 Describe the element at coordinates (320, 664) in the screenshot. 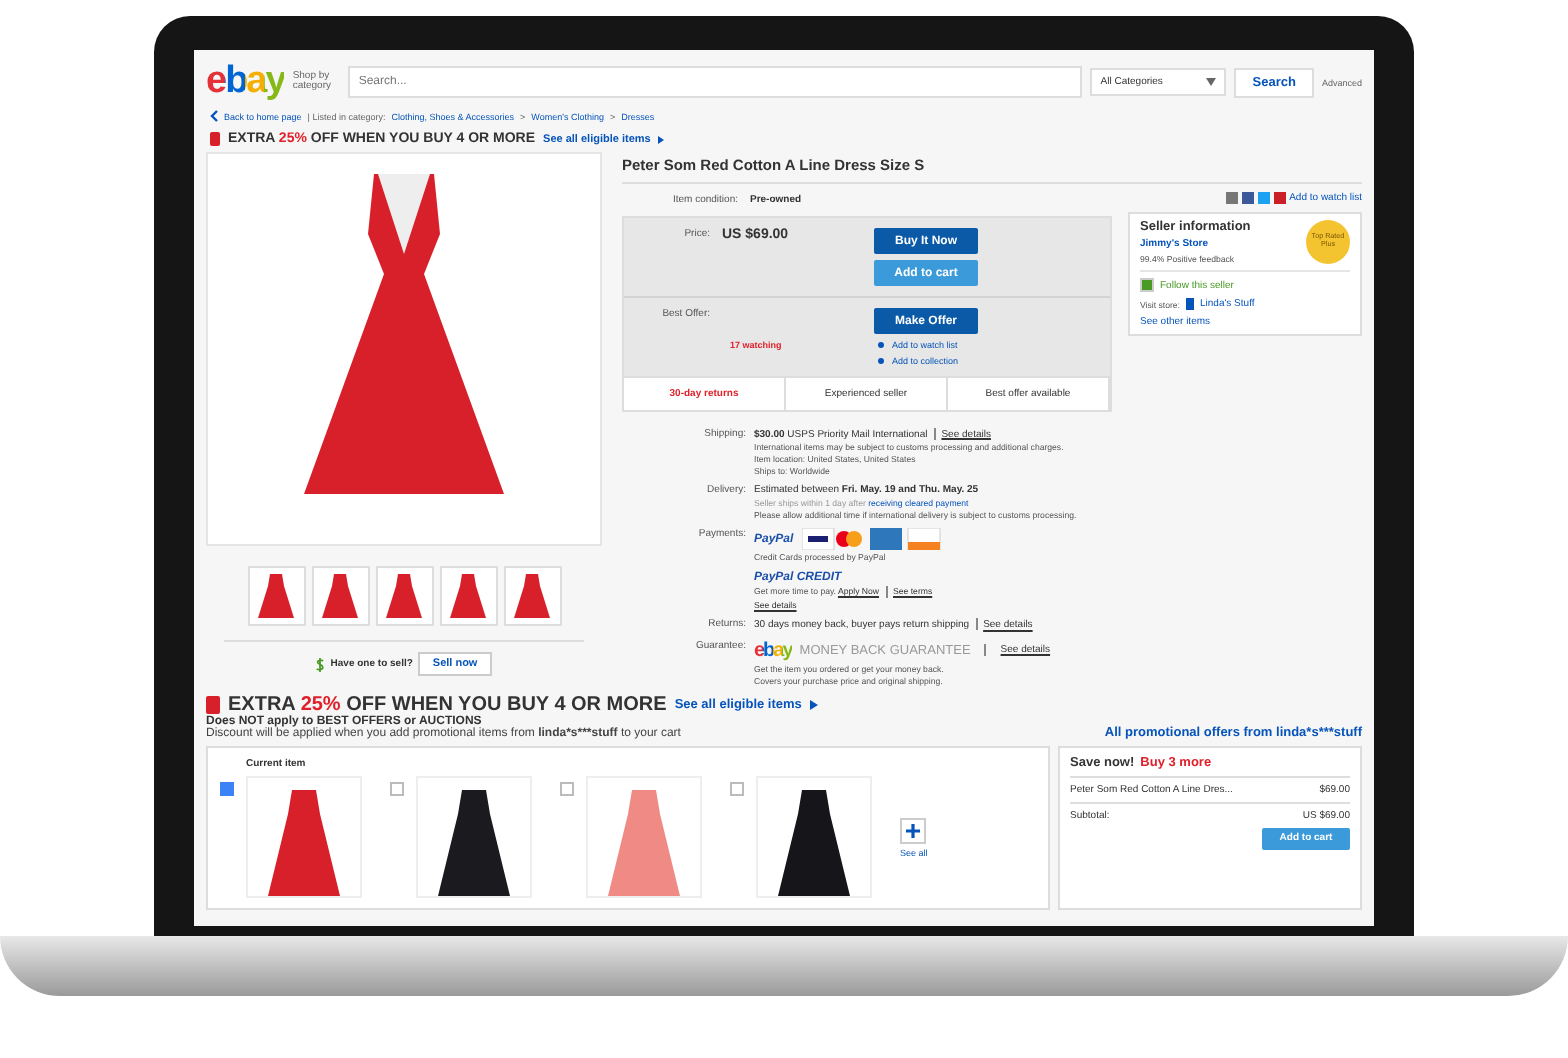

I see `dollar-icon` at that location.